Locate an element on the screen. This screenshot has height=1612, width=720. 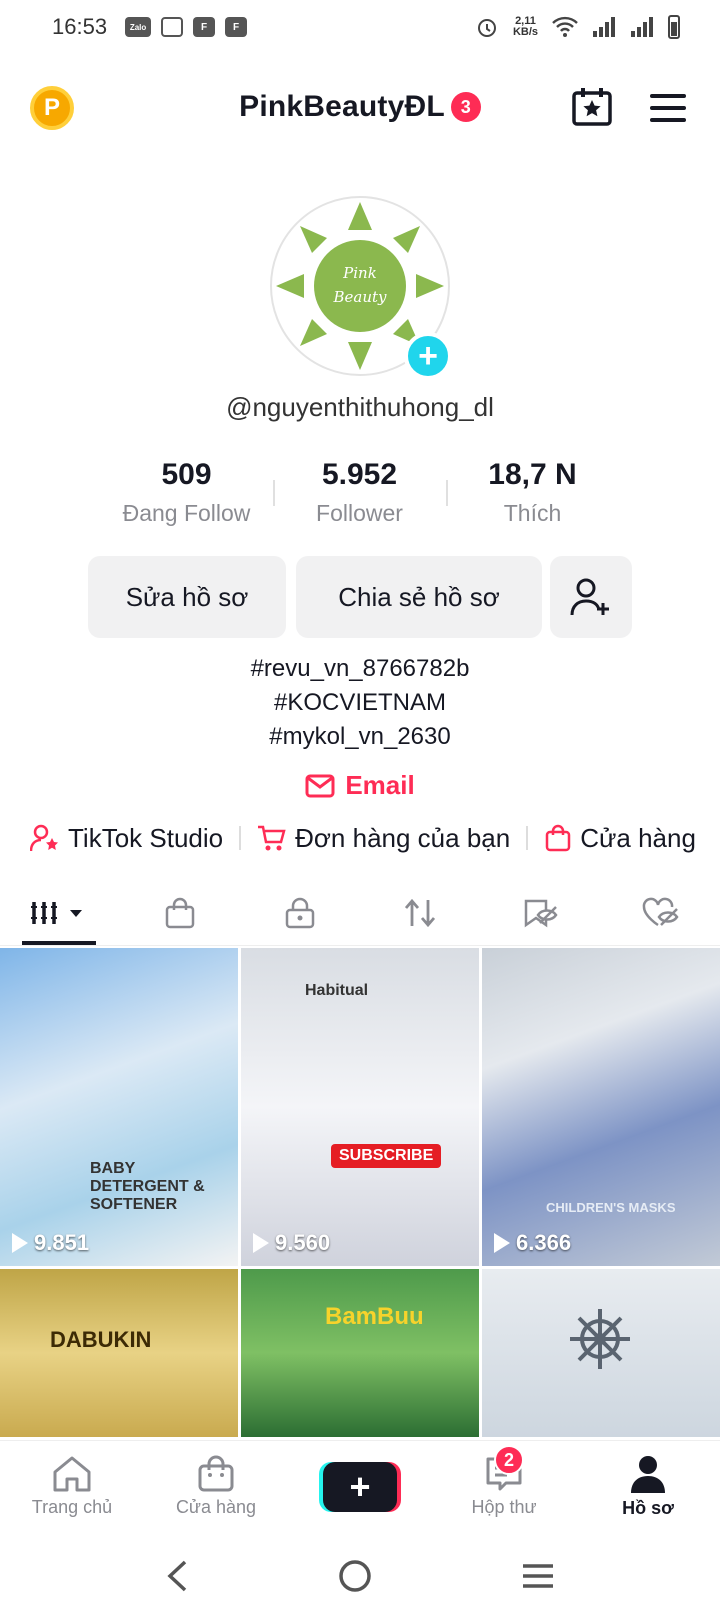
nav-label: Hộp thư is located at coordinates (504, 1507).